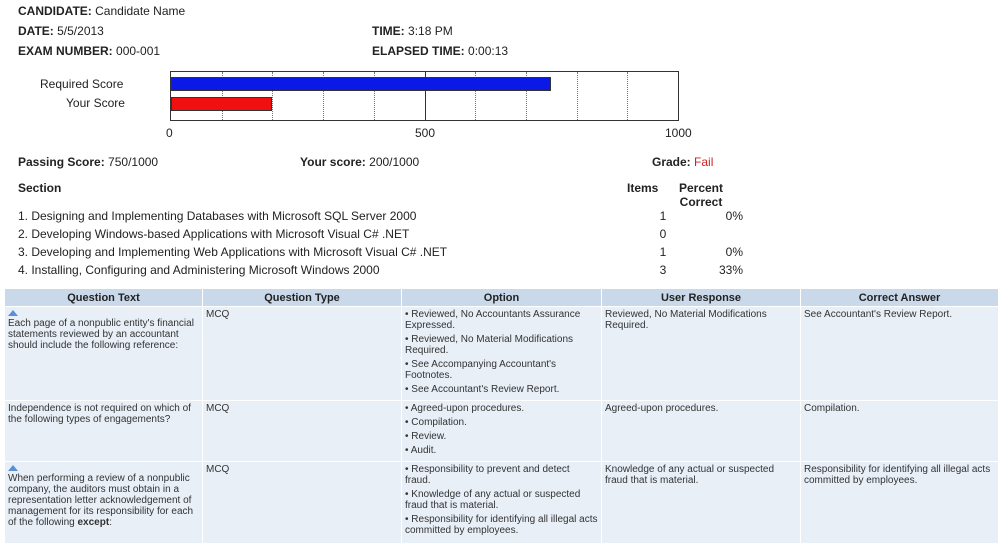 The width and height of the screenshot is (1000, 544). What do you see at coordinates (430, 31) in the screenshot?
I see `time-value: 3:18 PM` at bounding box center [430, 31].